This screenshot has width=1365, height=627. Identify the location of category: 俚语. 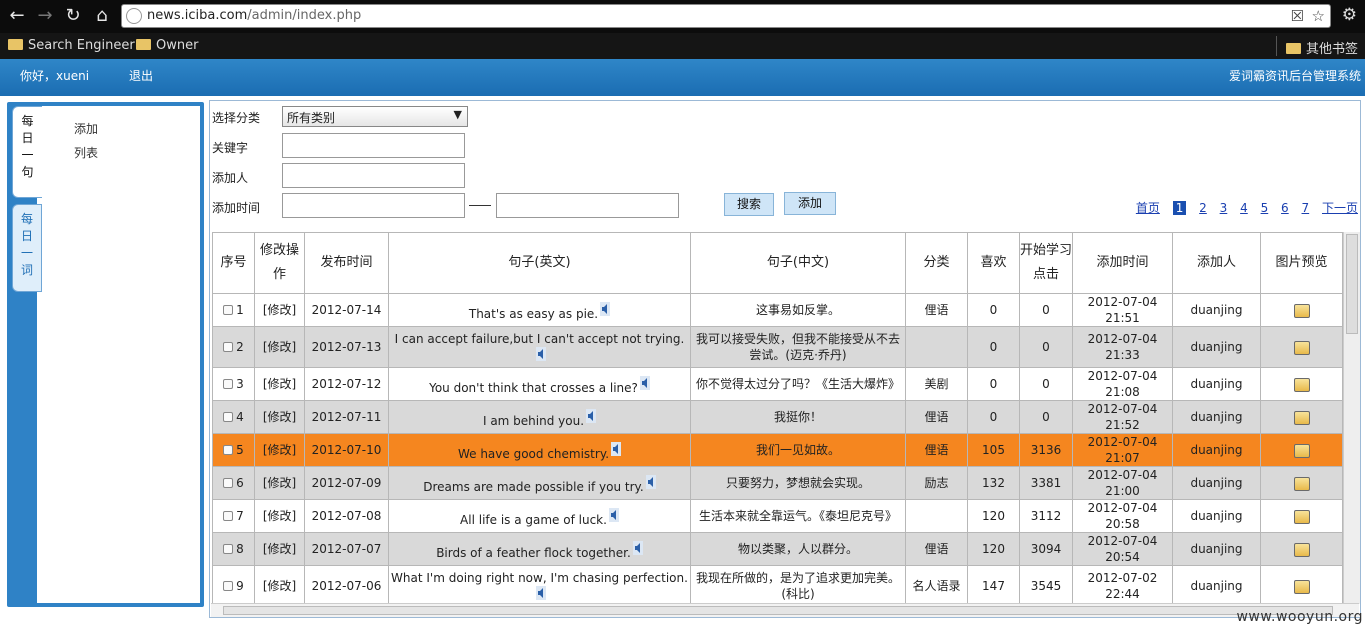
(936, 549).